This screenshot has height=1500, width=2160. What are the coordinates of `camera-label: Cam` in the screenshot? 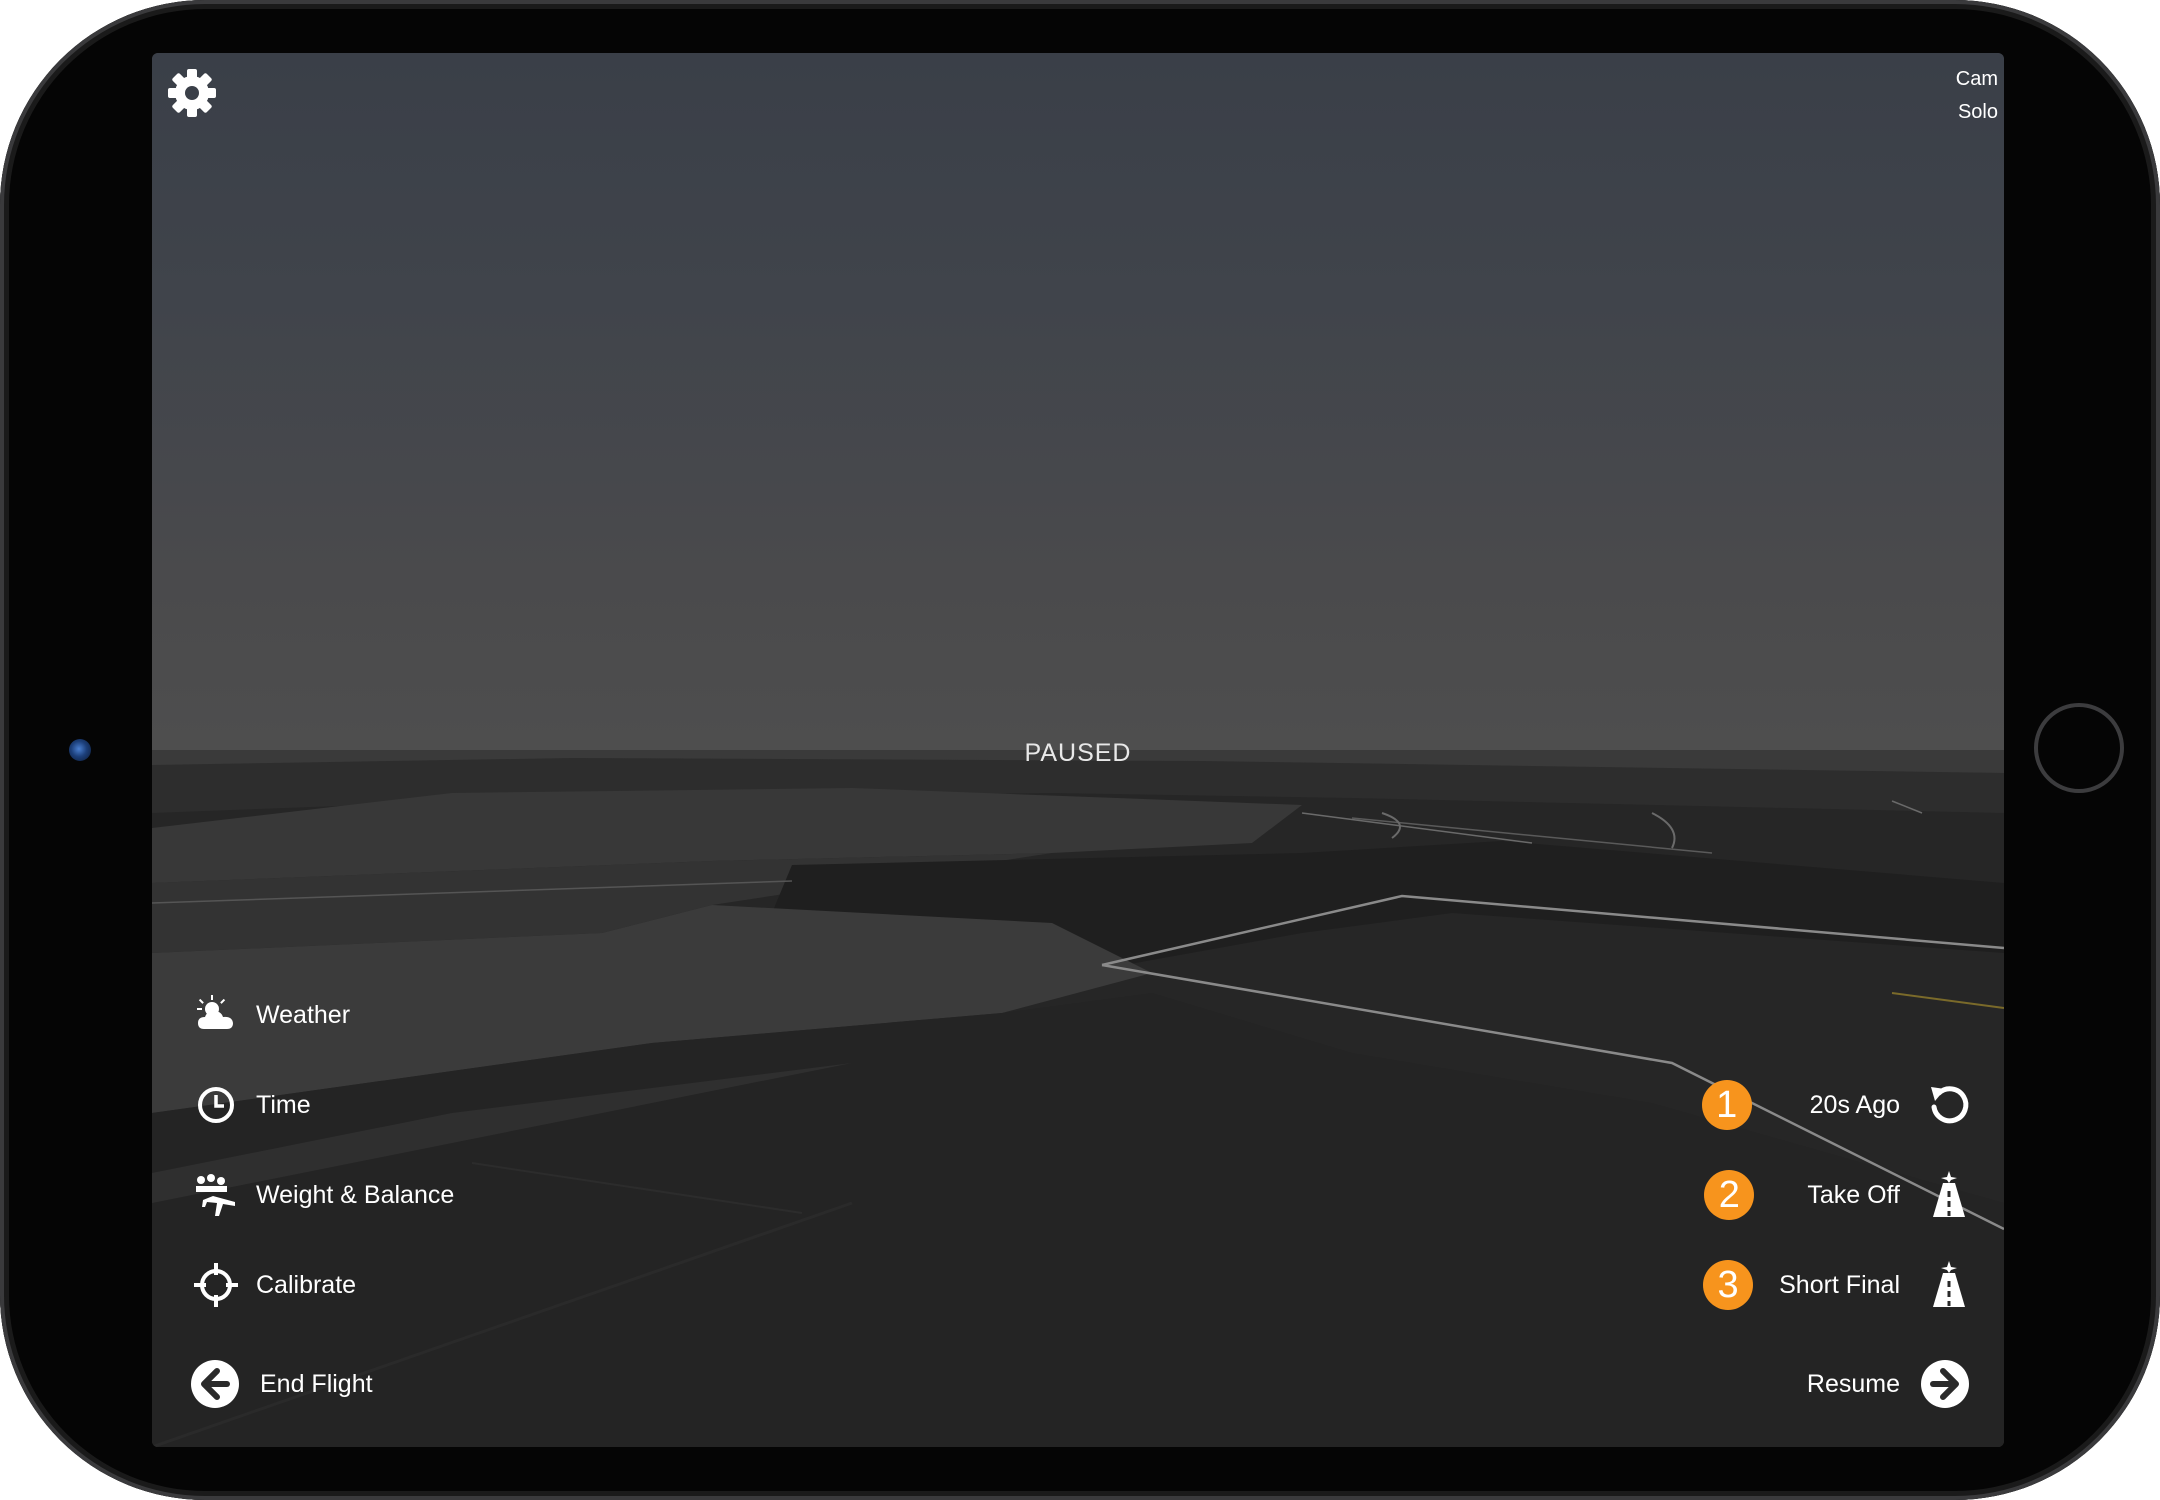 It's located at (1976, 79).